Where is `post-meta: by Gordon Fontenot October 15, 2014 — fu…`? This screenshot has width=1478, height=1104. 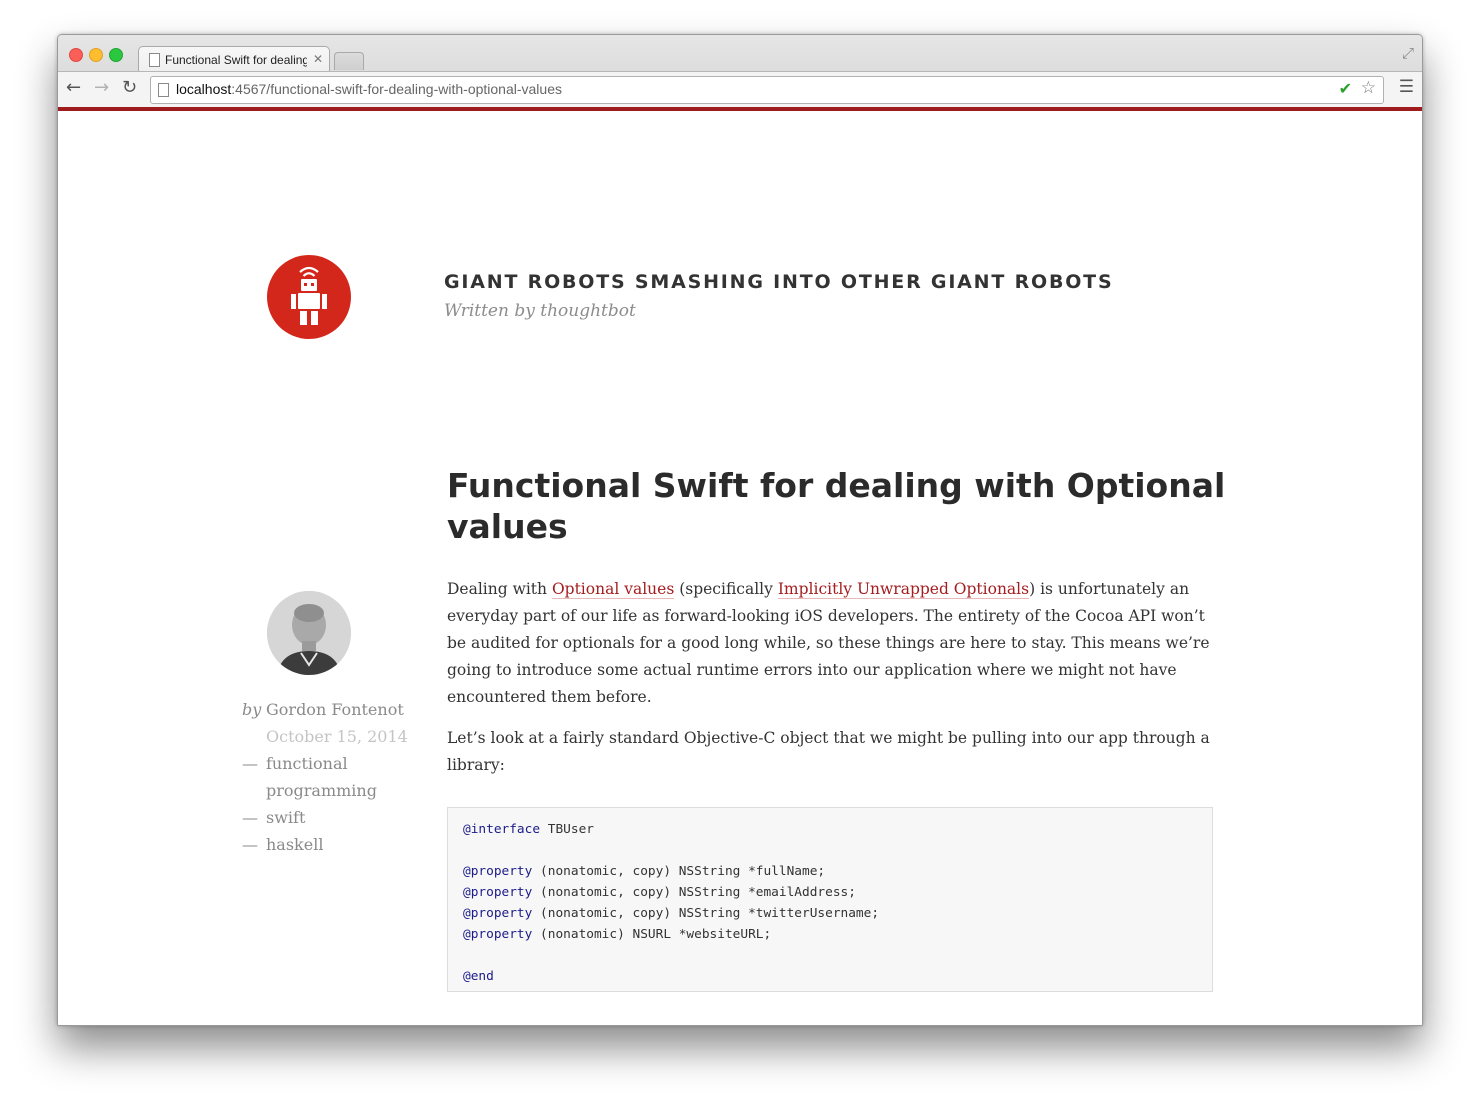
post-meta: by Gordon Fontenot October 15, 2014 — fu… is located at coordinates (337, 777).